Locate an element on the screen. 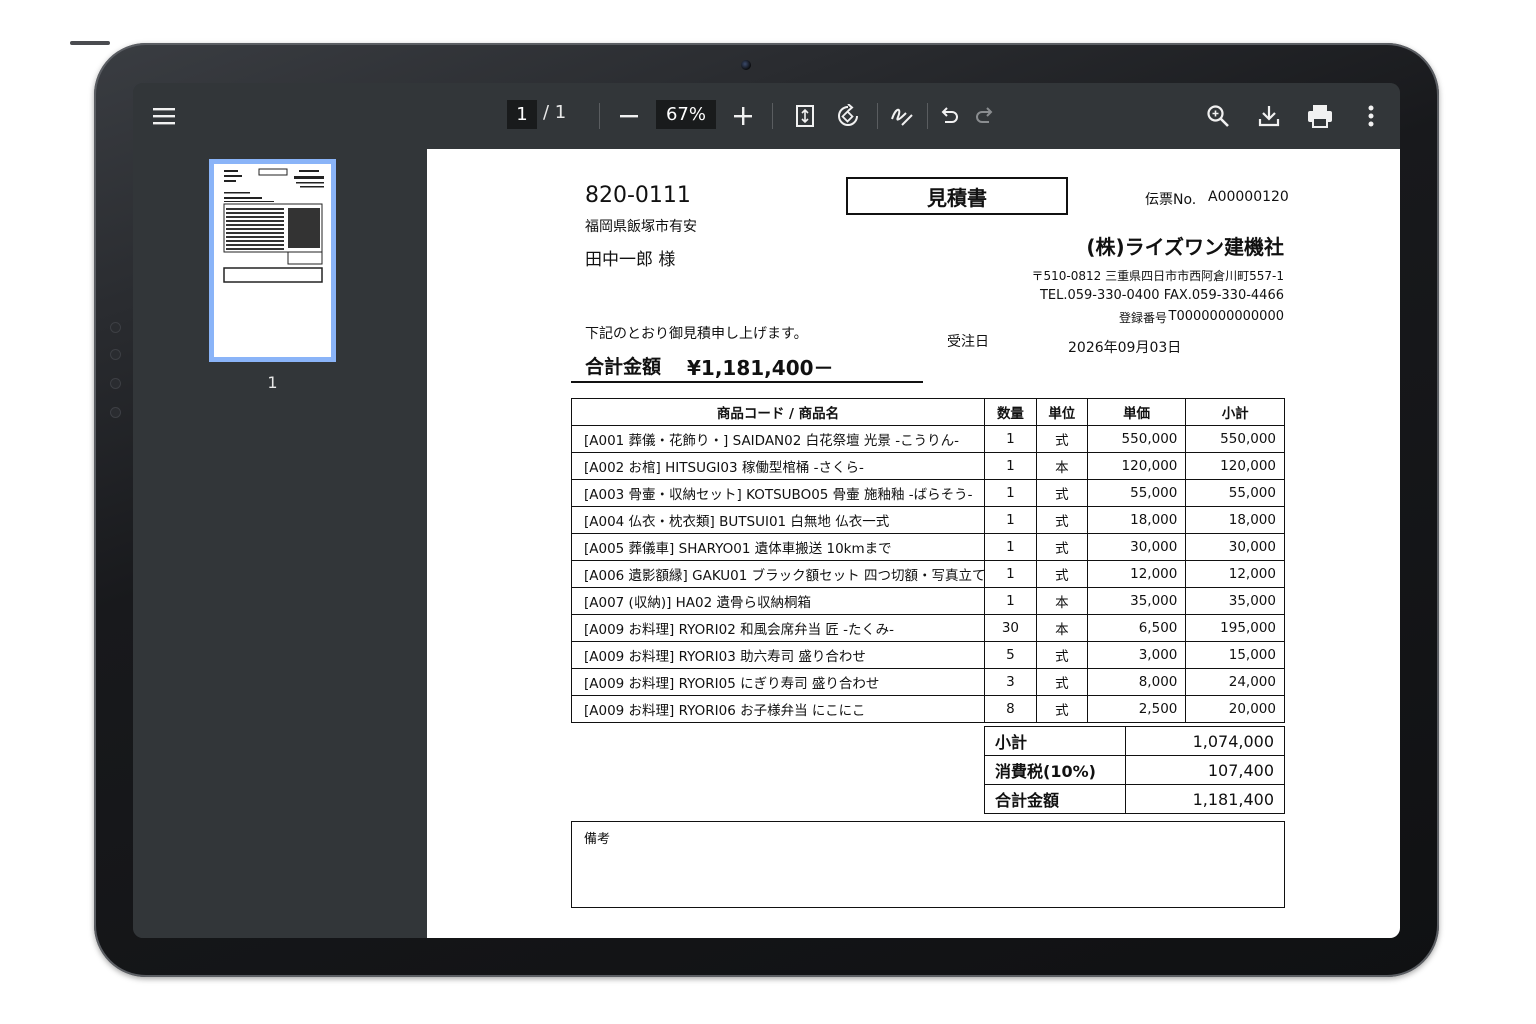 The width and height of the screenshot is (1536, 1024). item-price: 550,000 is located at coordinates (1136, 439).